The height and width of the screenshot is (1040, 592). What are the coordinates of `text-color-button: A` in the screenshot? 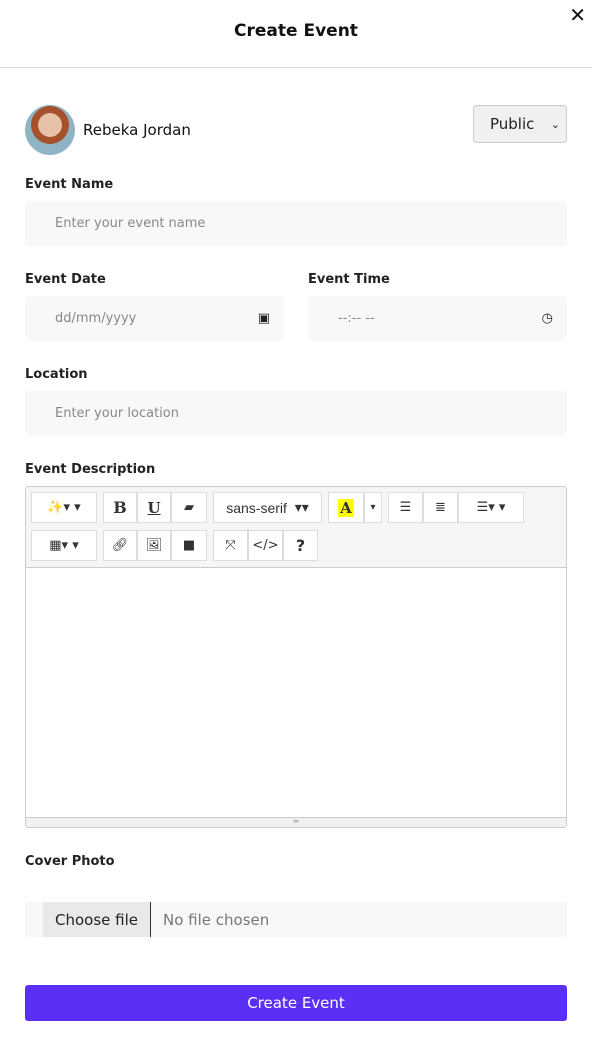 It's located at (346, 507).